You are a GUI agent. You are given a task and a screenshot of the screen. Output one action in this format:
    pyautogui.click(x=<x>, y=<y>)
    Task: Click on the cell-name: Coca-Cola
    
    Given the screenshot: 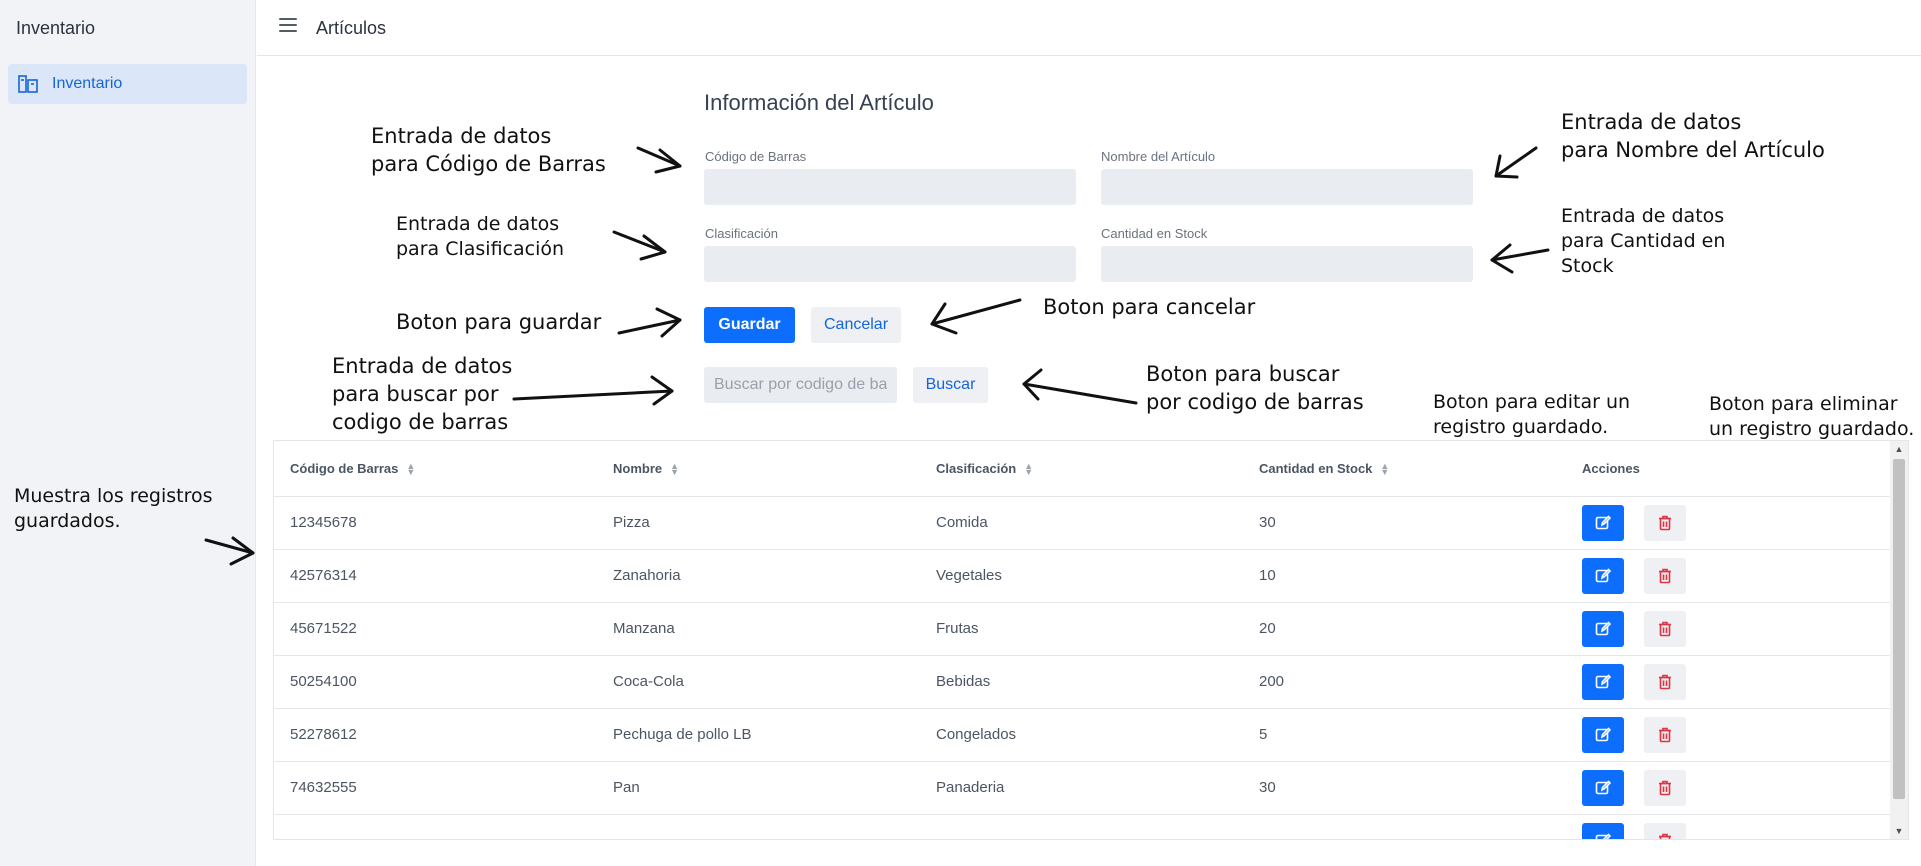 What is the action you would take?
    pyautogui.click(x=758, y=682)
    